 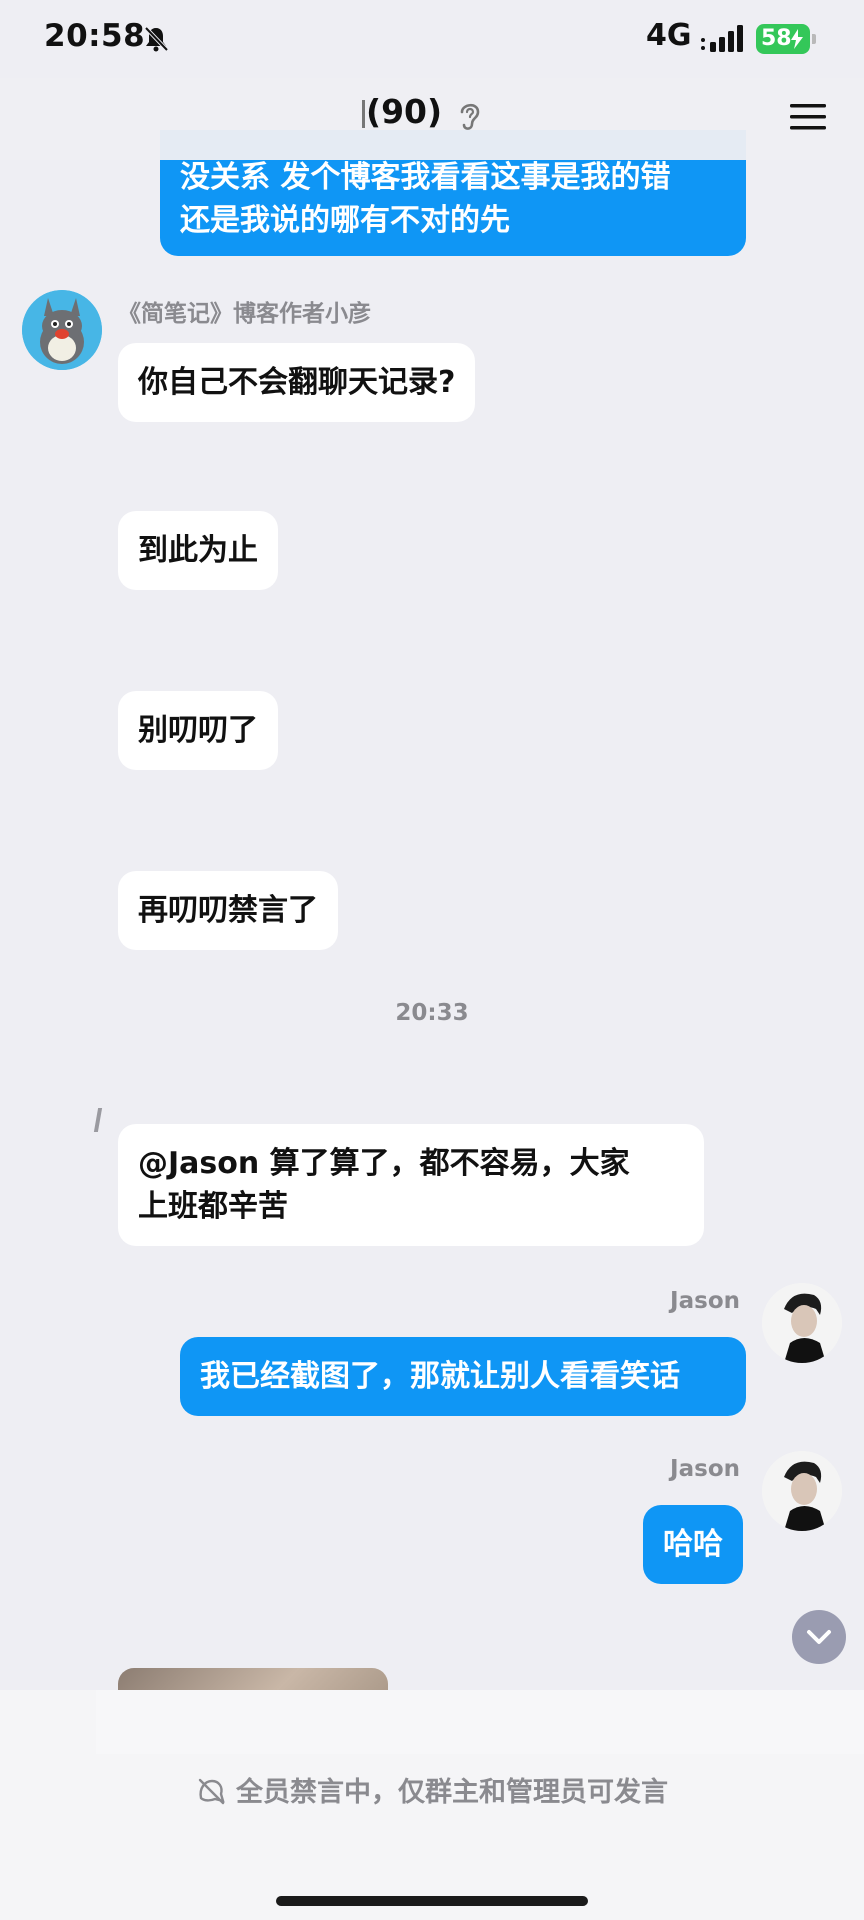 I want to click on status-bar: 20:58 4G 58, so click(x=432, y=39).